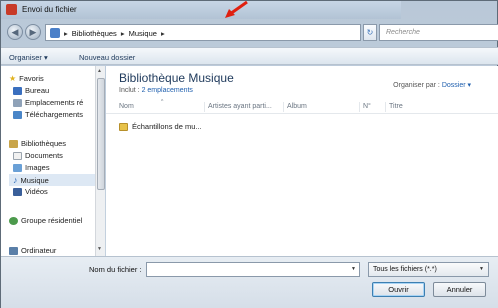 The height and width of the screenshot is (308, 498). I want to click on breadcrumb-libraries: Bibliothèques, so click(94, 33).